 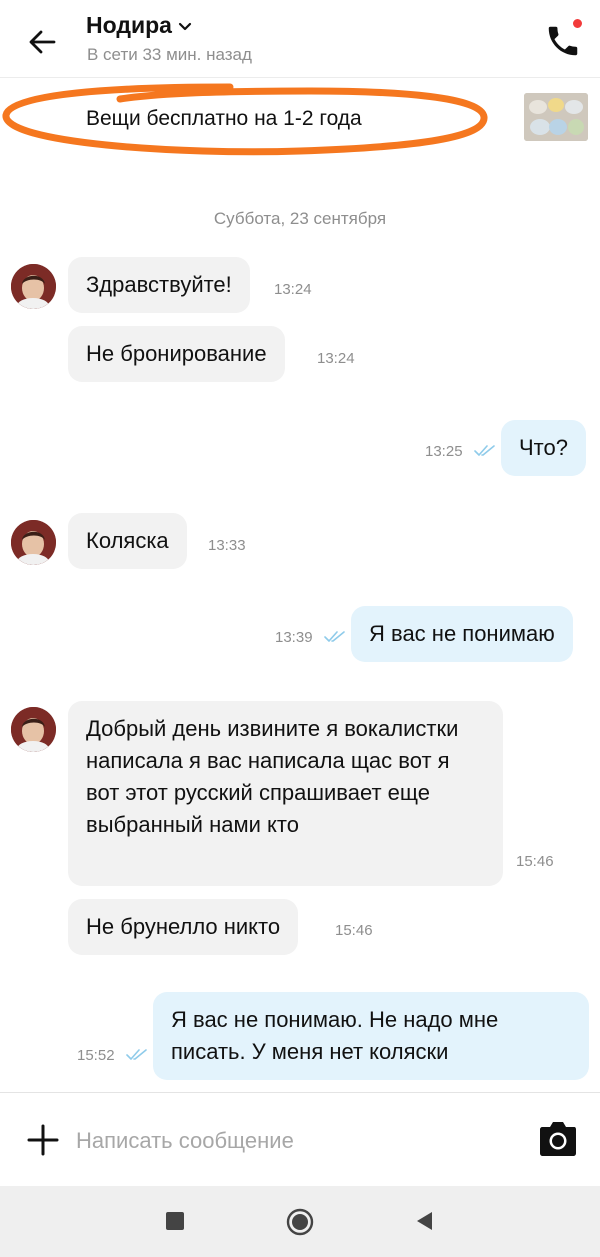 I want to click on message-time: 13:25, so click(x=444, y=451).